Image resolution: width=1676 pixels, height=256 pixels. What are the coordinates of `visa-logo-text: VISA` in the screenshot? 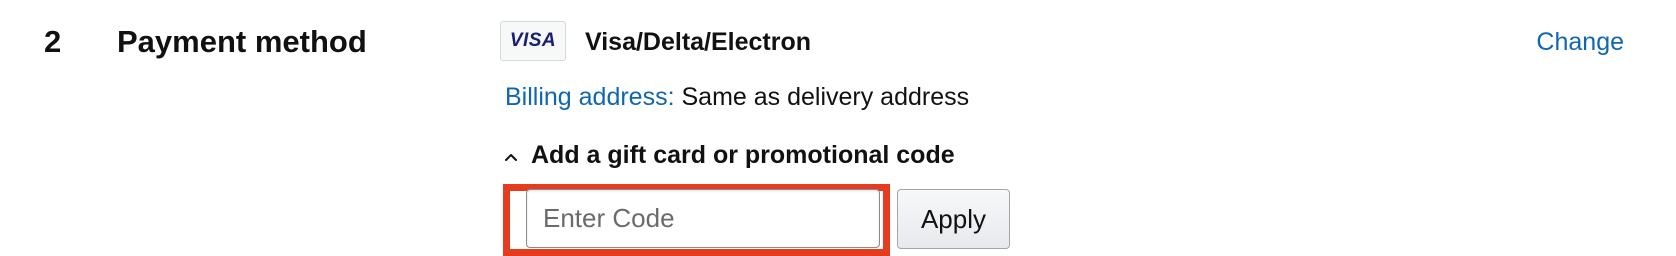 It's located at (533, 40).